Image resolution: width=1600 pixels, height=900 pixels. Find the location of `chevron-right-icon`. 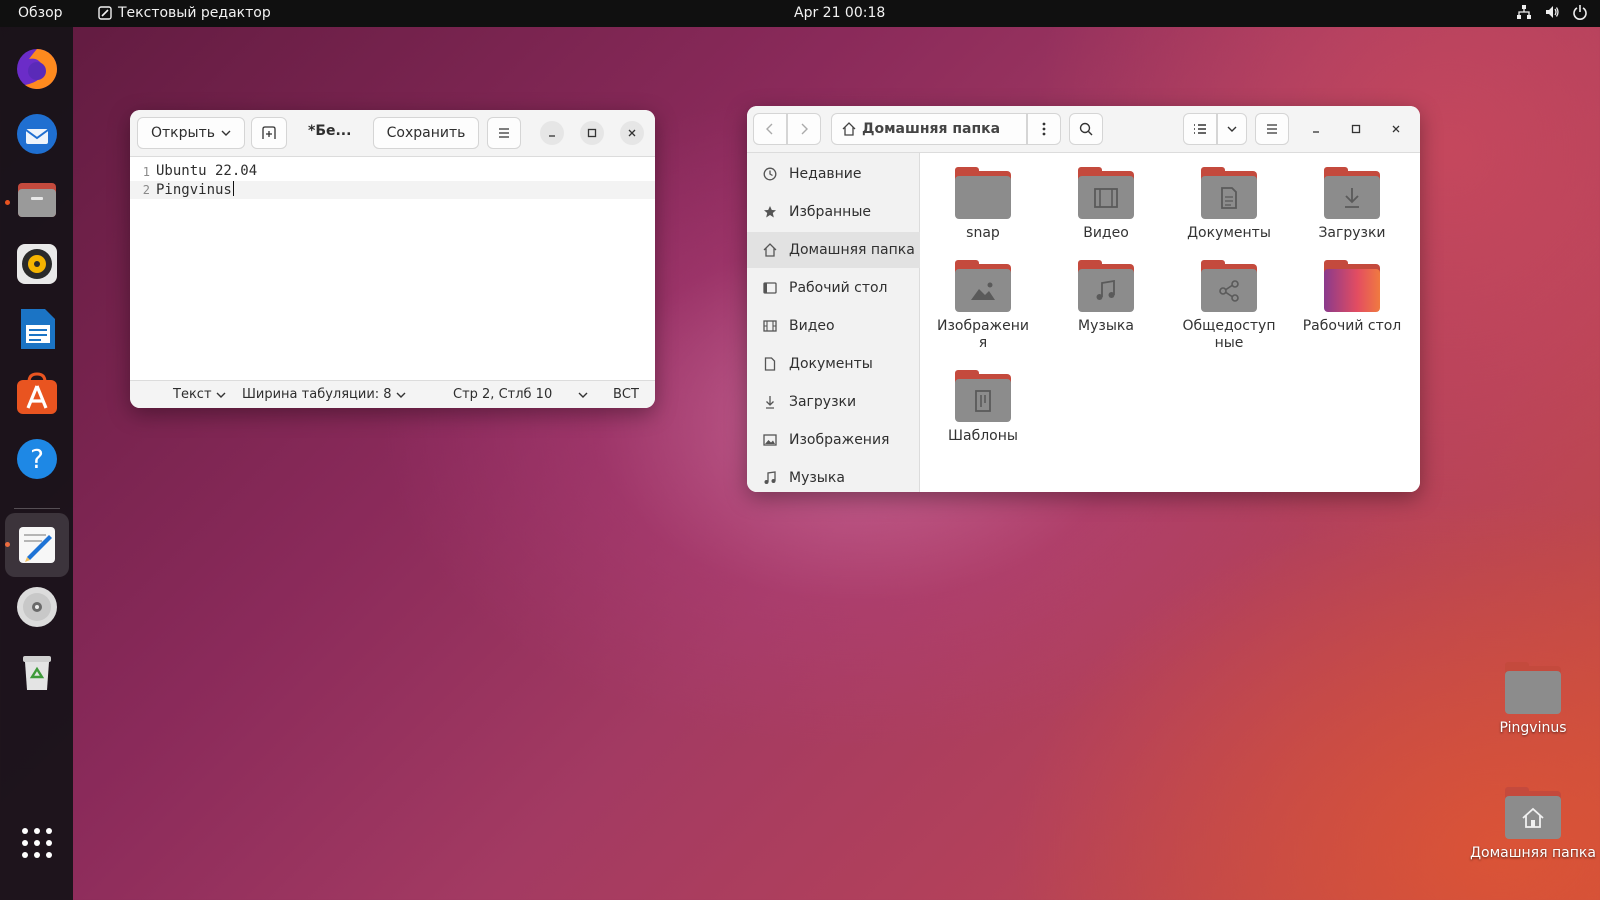

chevron-right-icon is located at coordinates (804, 129).